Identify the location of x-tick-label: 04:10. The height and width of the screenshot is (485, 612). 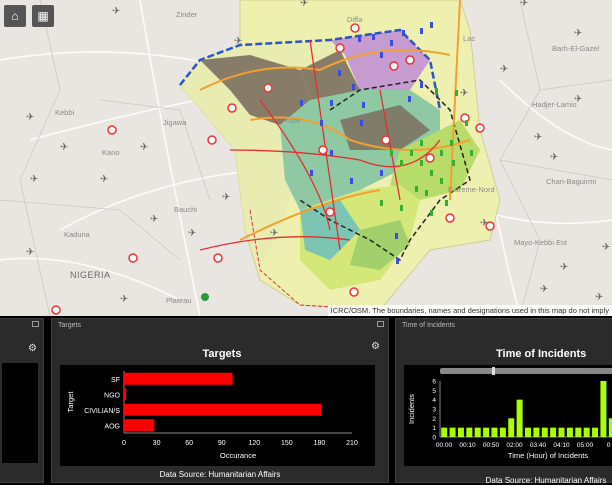
(561, 445).